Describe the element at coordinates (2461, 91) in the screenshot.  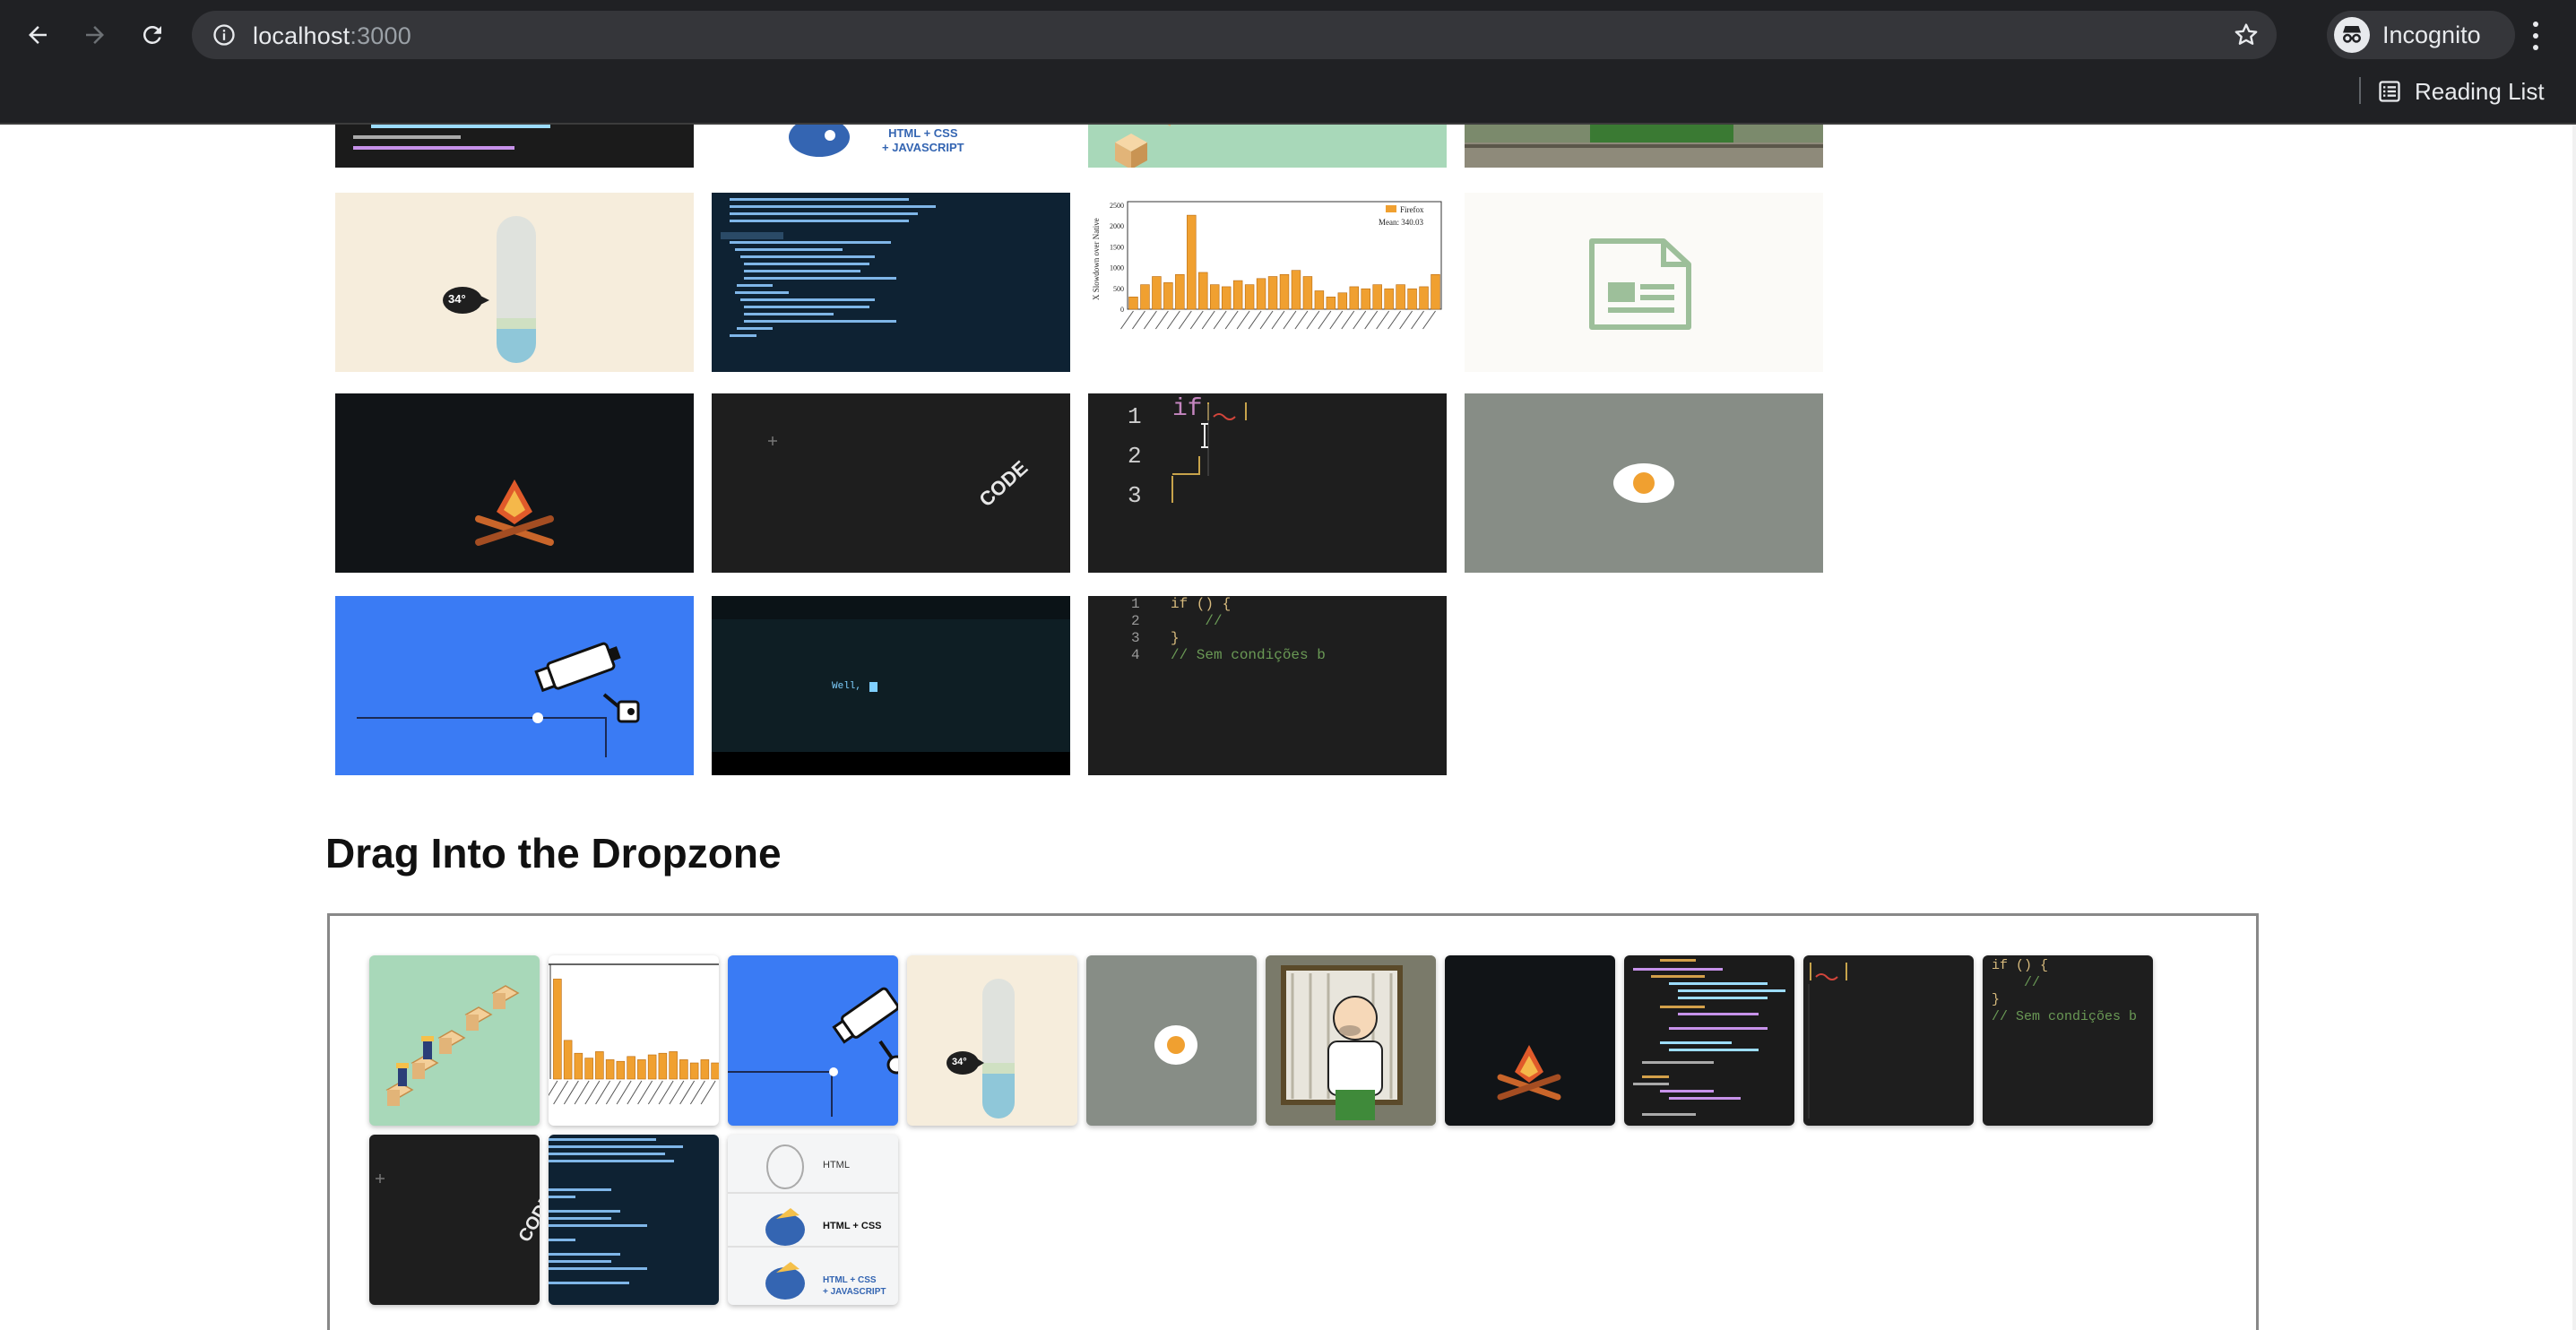
I see `reading-list-button: Reading List` at that location.